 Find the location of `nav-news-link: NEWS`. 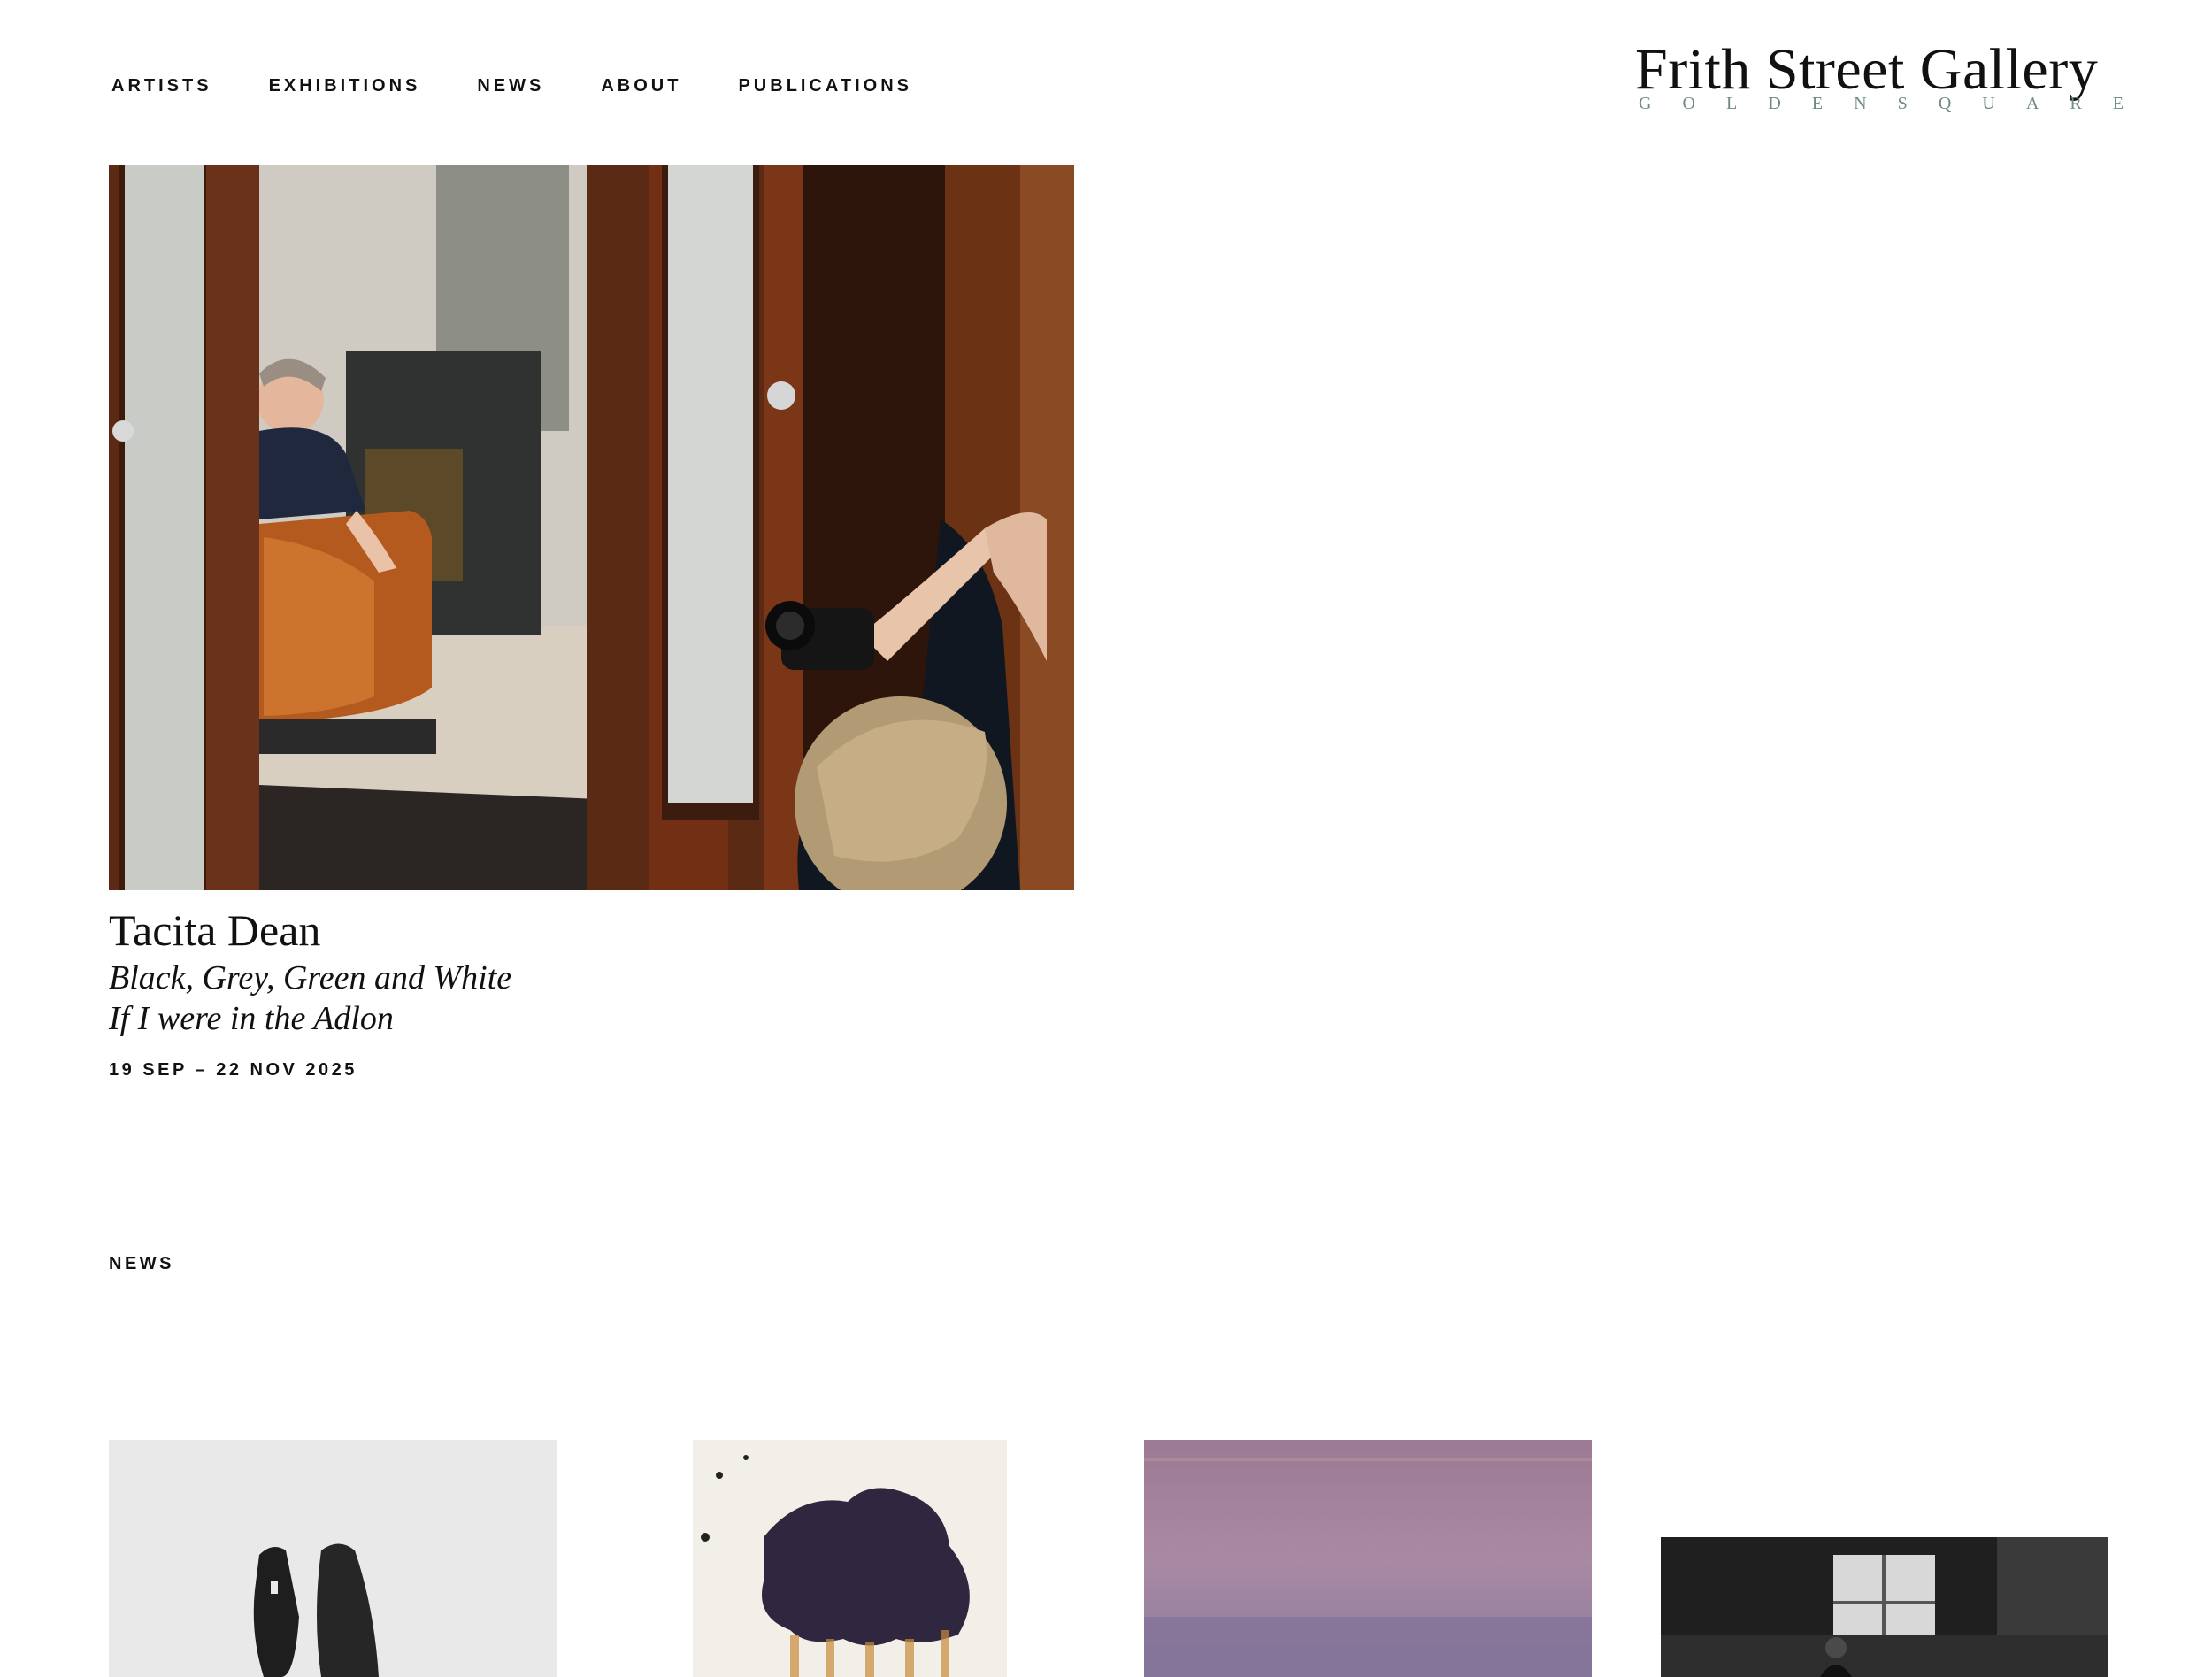

nav-news-link: NEWS is located at coordinates (511, 86).